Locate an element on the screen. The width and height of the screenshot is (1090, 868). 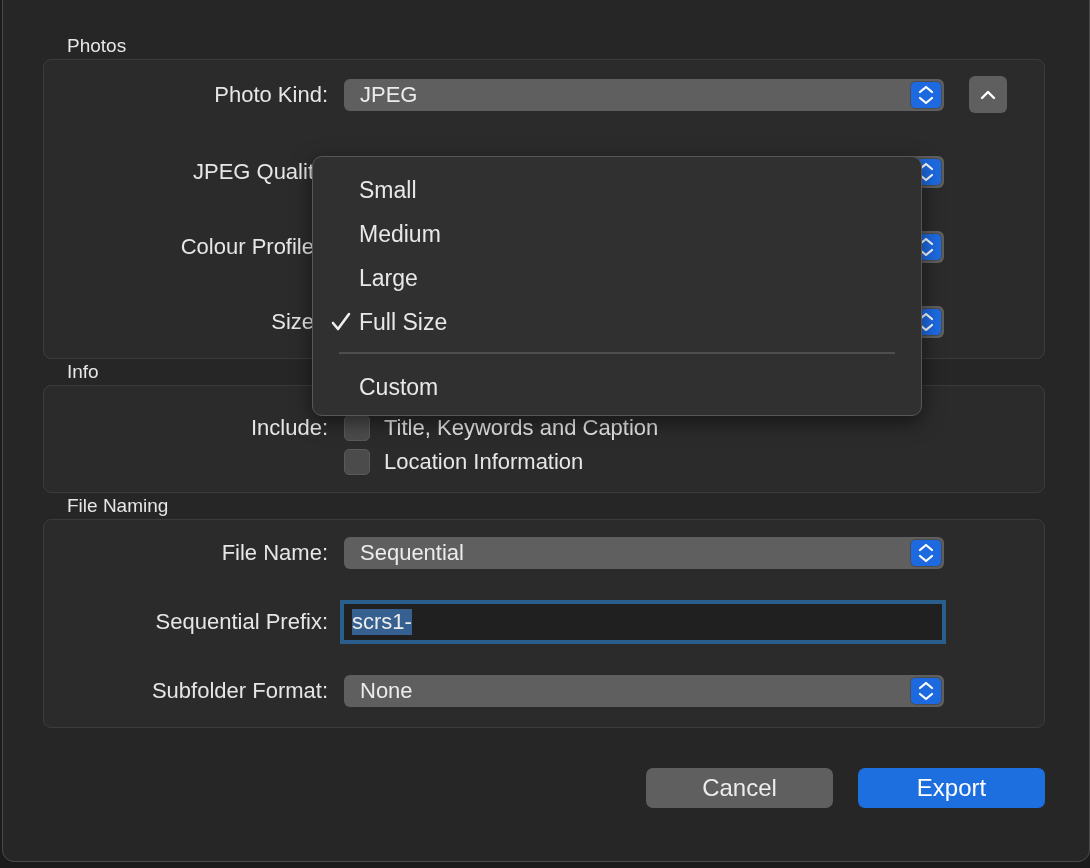
checkbox-label: Title, Keywords and Caption is located at coordinates (521, 428).